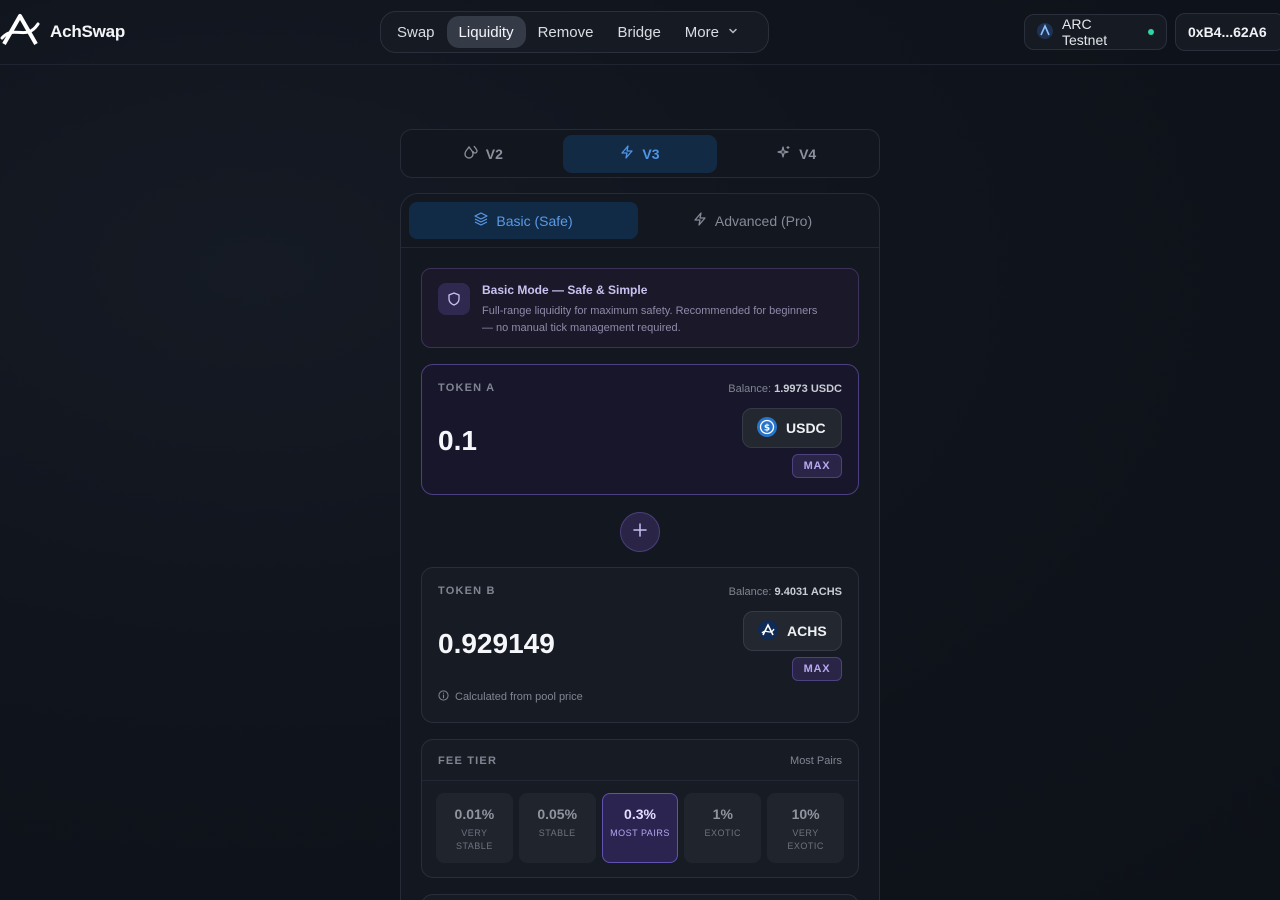 The width and height of the screenshot is (1280, 900). Describe the element at coordinates (701, 32) in the screenshot. I see `nav-more-label: More` at that location.